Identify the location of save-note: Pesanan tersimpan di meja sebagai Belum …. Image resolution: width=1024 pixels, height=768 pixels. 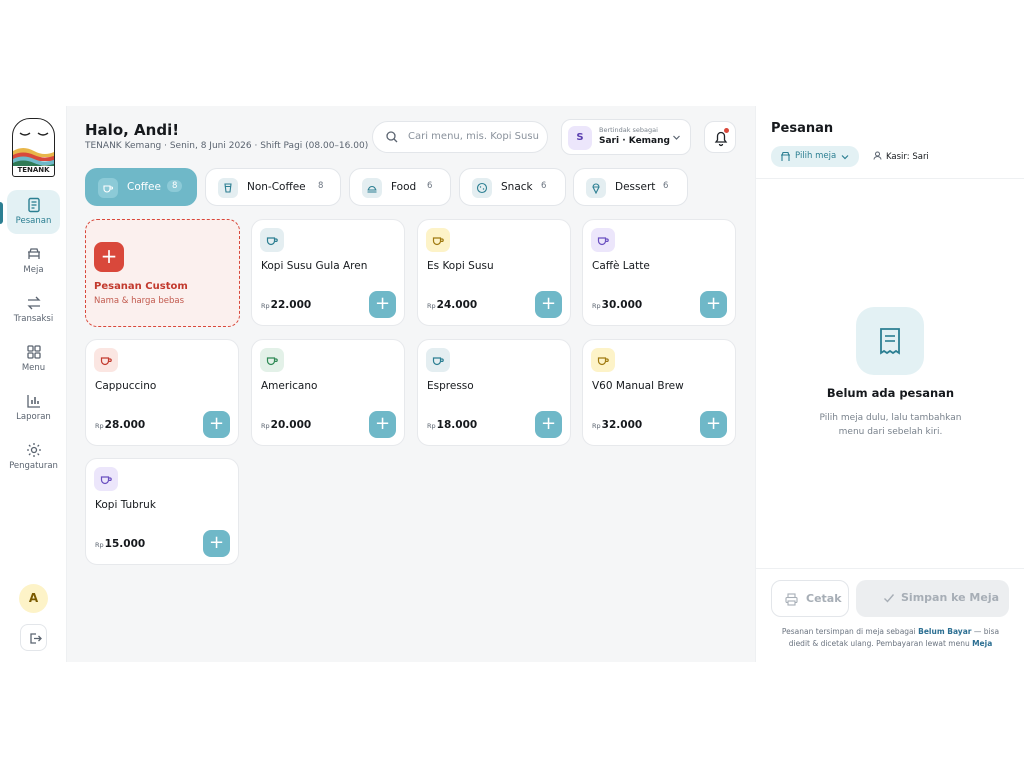
(890, 637).